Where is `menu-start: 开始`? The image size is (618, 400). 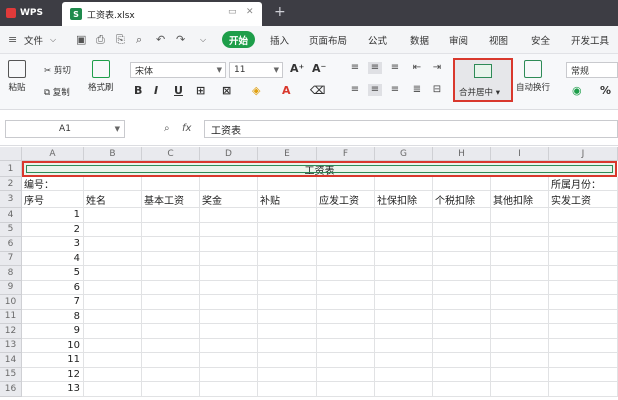
menu-start: 开始 is located at coordinates (238, 39).